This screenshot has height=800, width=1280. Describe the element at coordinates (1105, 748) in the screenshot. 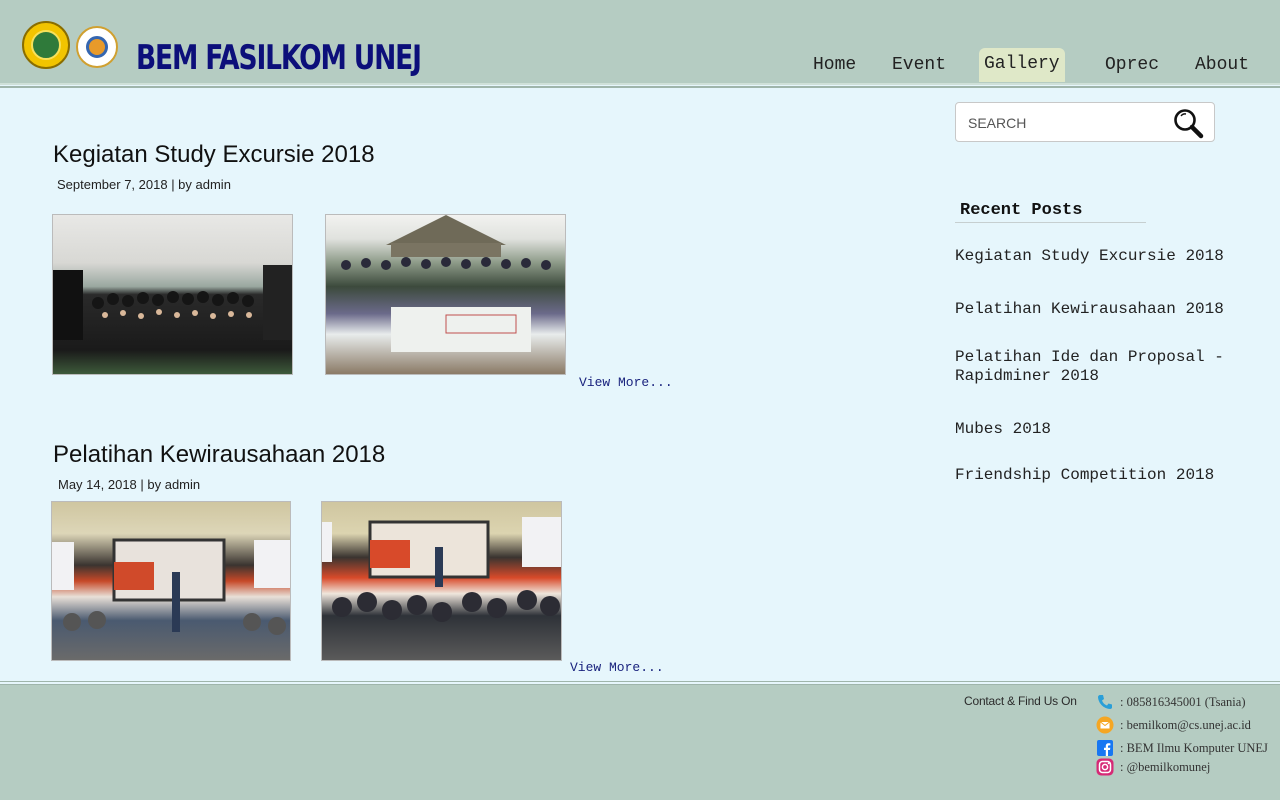

I see `facebook-icon` at that location.